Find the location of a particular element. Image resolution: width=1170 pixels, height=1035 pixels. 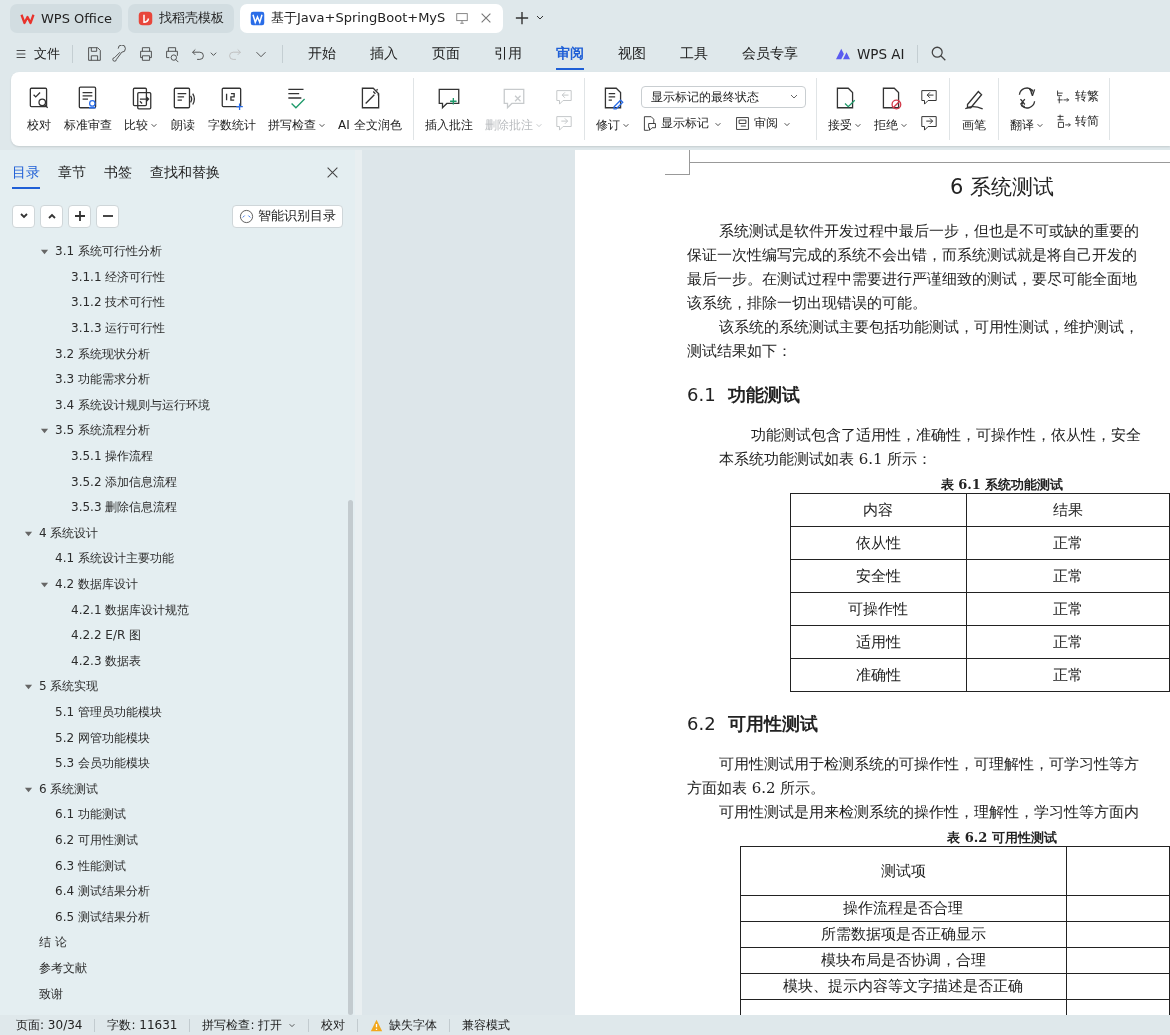

toc-item: 3.5.3 删除信息流程 is located at coordinates (124, 508).